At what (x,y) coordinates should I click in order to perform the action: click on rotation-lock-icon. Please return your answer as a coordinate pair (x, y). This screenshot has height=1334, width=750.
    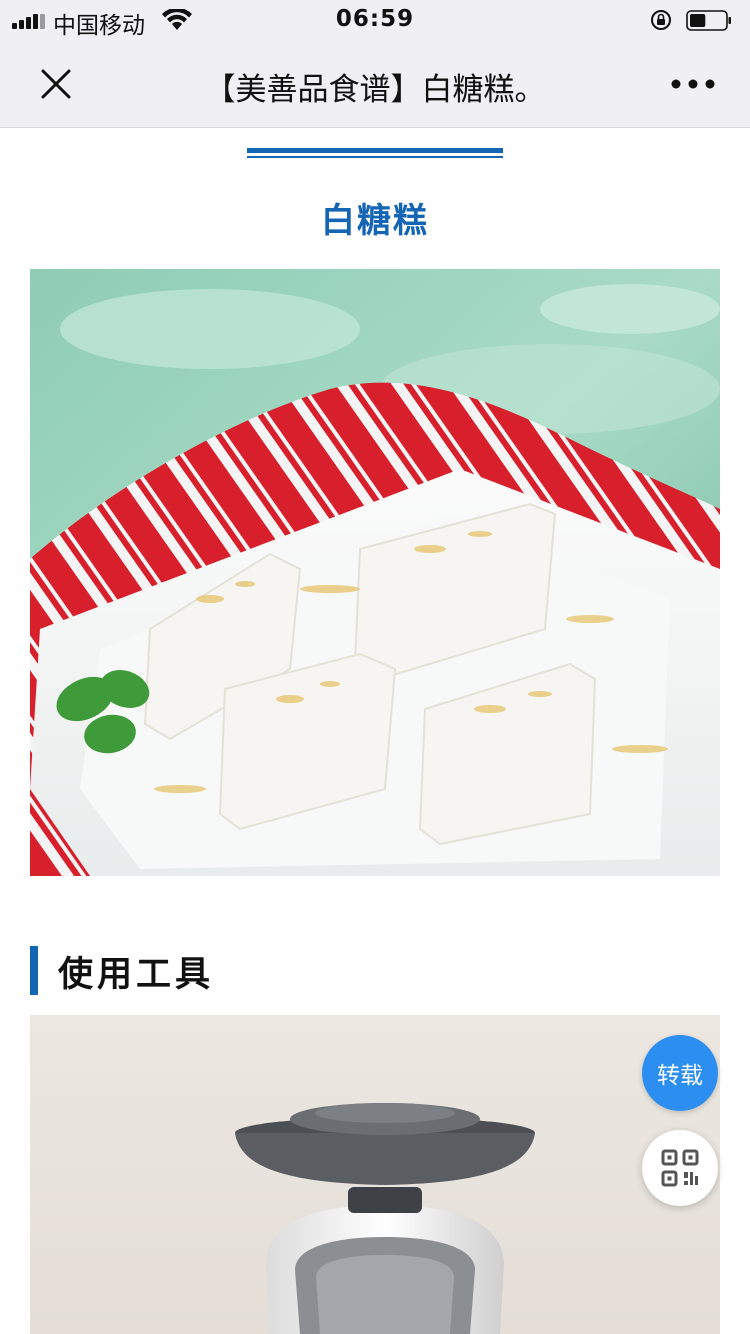
    Looking at the image, I should click on (661, 20).